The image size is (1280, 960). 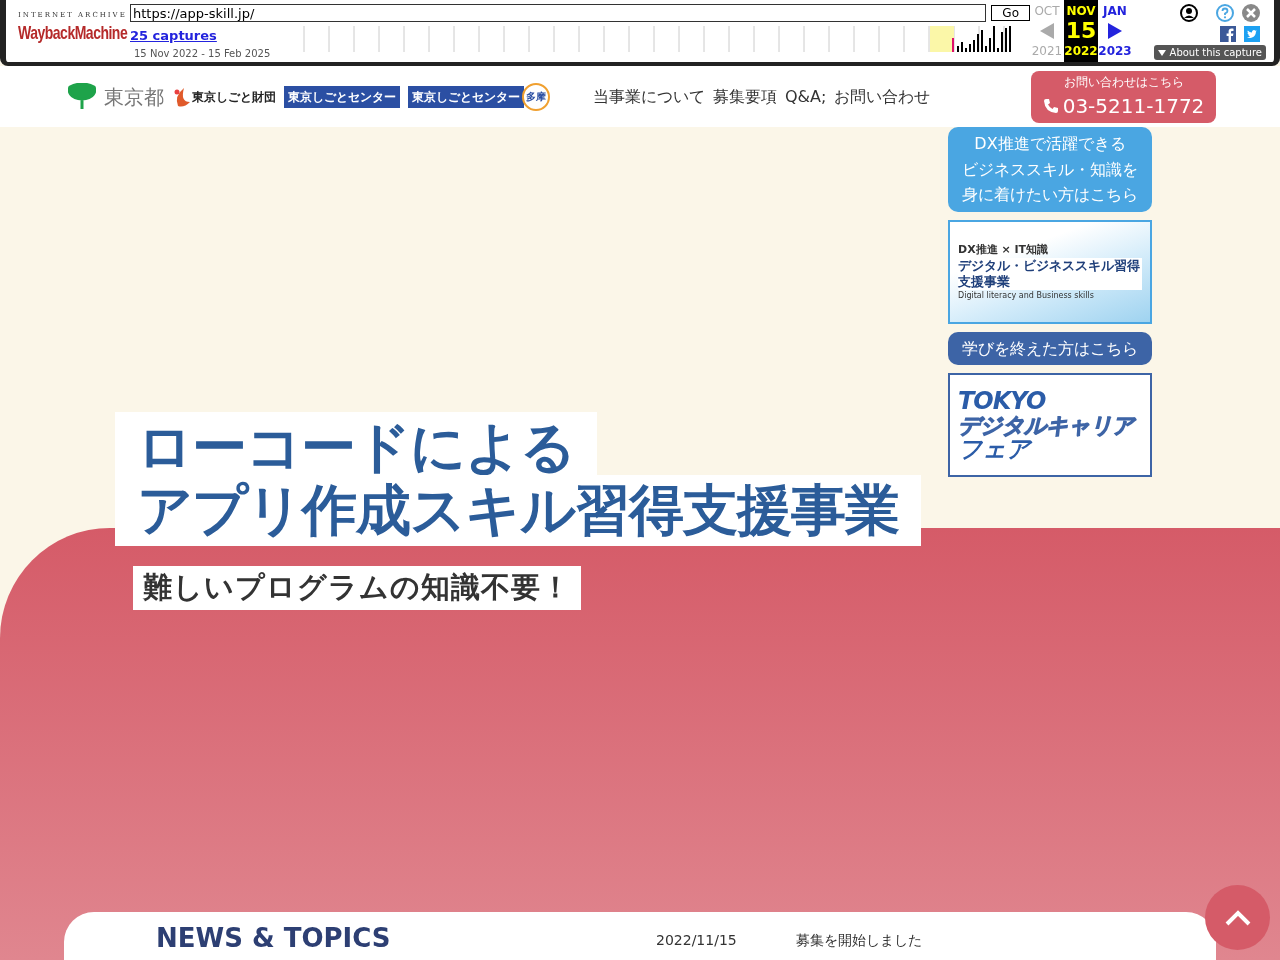 I want to click on caret-icon, so click(x=1161, y=52).